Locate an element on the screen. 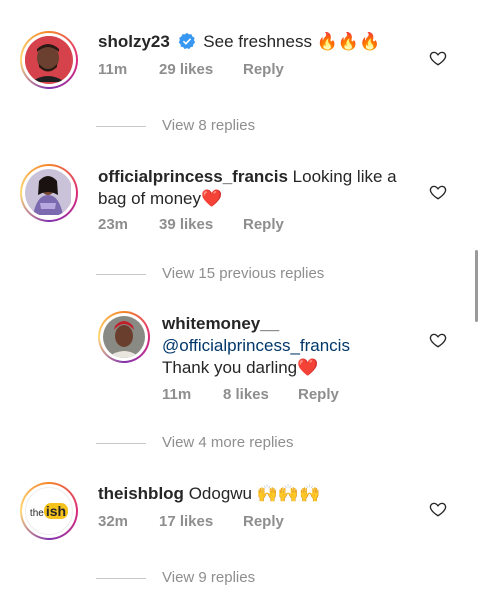  comment-theishblog: theishblog Odogwu 🙌🙌🙌 is located at coordinates (209, 494).